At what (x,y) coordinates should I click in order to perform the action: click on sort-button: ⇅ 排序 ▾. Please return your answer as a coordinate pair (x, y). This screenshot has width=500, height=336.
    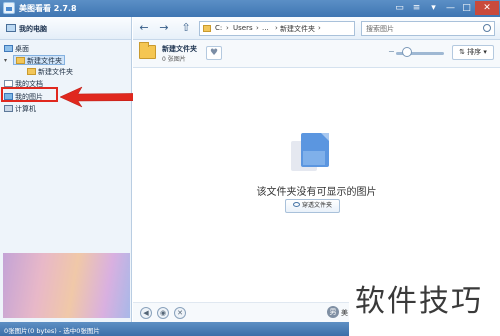
    Looking at the image, I should click on (473, 52).